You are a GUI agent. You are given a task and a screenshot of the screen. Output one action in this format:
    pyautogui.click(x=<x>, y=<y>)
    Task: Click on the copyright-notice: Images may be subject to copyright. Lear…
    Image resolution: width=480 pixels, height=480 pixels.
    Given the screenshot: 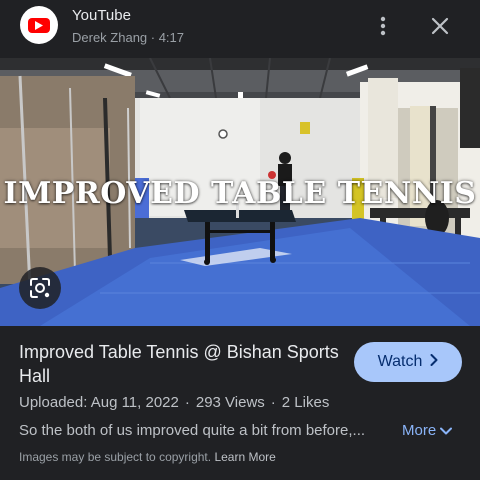 What is the action you would take?
    pyautogui.click(x=147, y=457)
    